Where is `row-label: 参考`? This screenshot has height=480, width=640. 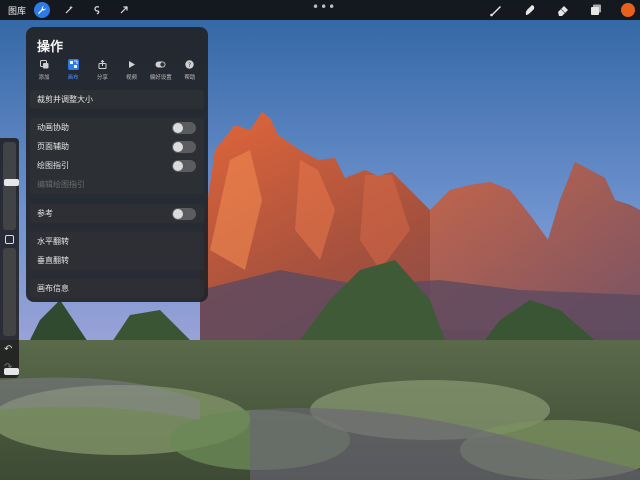 row-label: 参考 is located at coordinates (45, 213).